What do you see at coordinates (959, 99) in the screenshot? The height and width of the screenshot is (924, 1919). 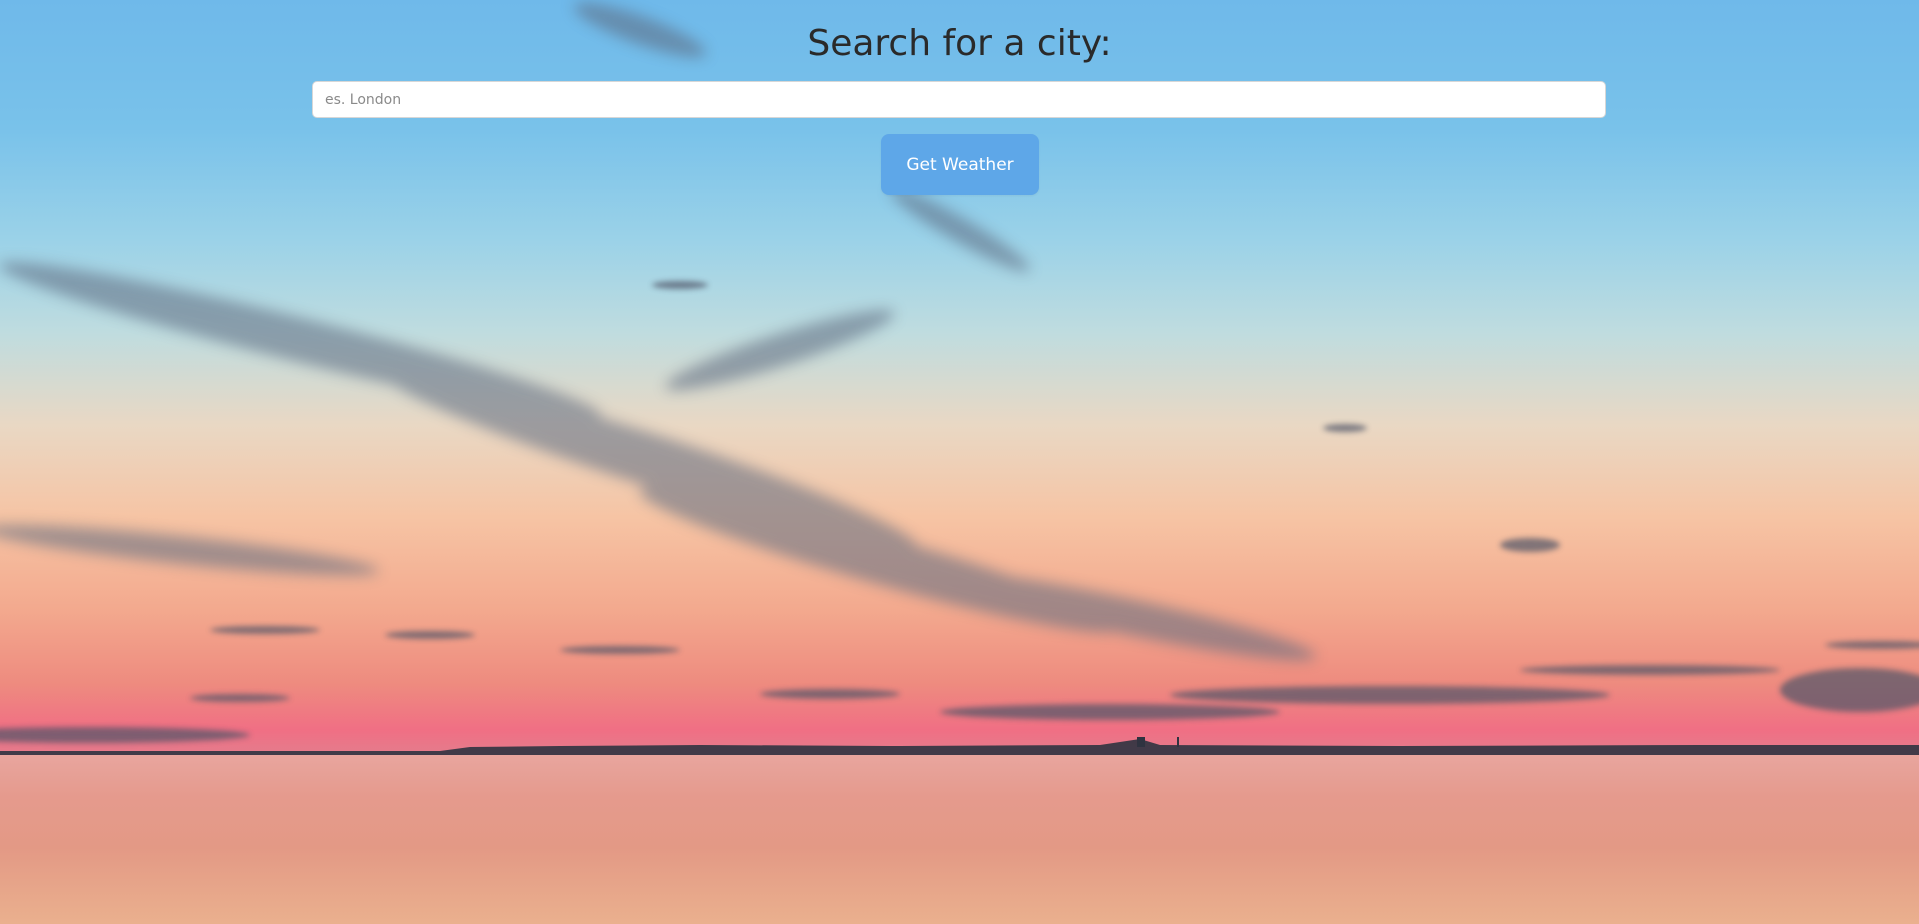 I see `city-search-input` at bounding box center [959, 99].